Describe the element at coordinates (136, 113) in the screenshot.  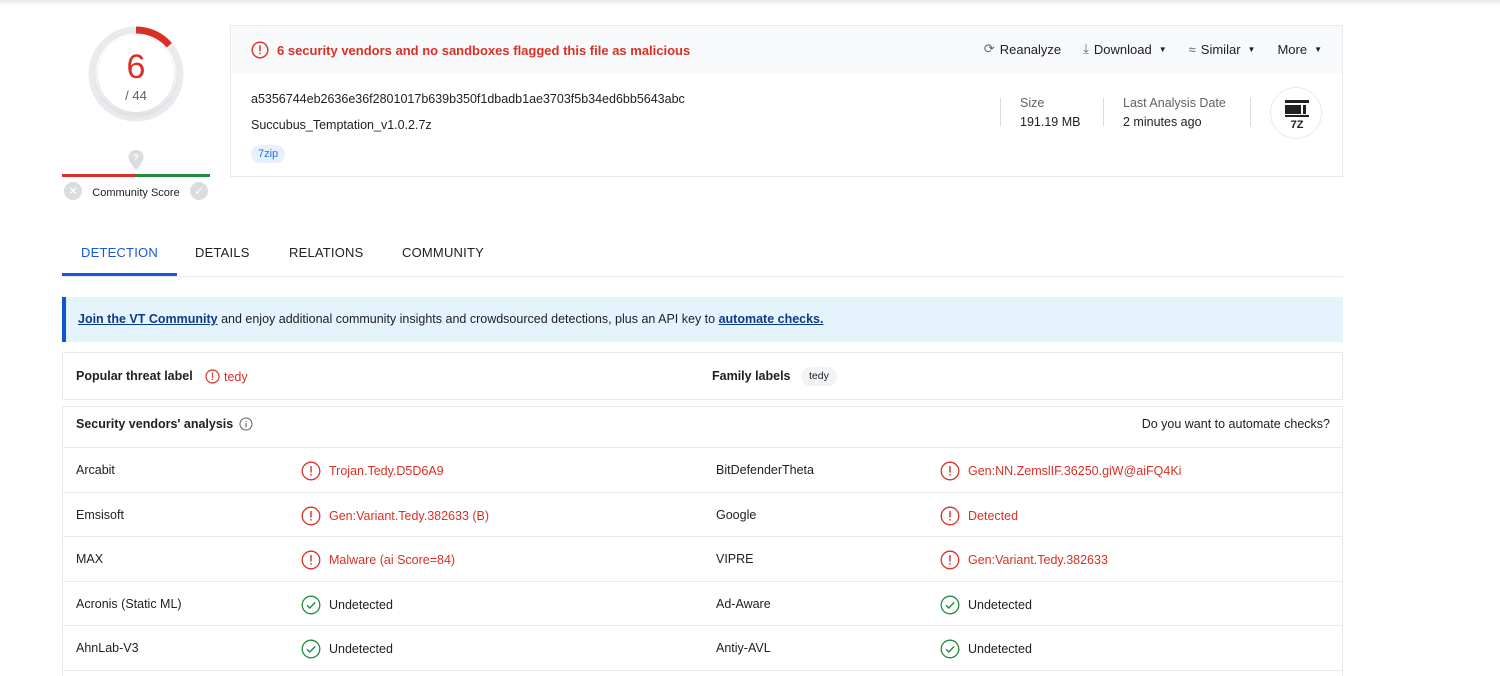
I see `detection-score-widget: 6 / 44 ? ✕ Community Score ✓` at that location.